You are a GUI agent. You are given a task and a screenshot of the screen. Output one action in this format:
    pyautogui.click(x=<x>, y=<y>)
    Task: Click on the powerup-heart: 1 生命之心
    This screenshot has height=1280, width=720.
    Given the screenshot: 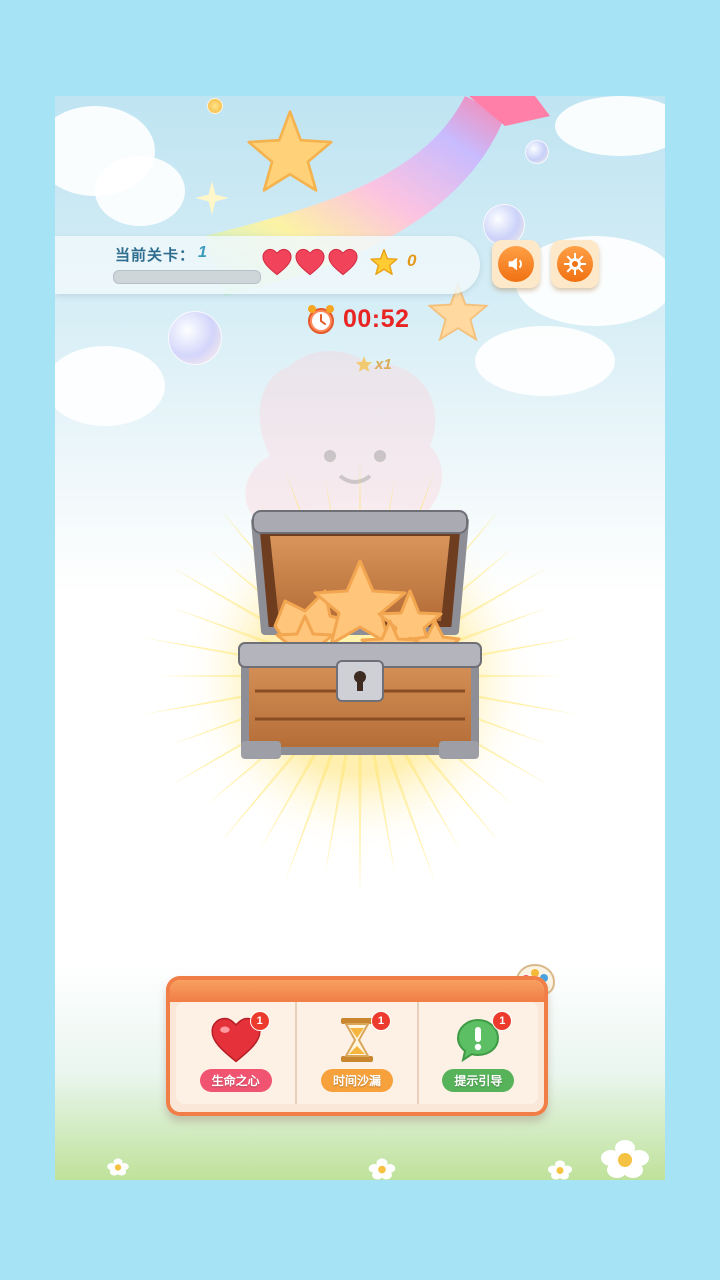 What is the action you would take?
    pyautogui.click(x=235, y=1053)
    